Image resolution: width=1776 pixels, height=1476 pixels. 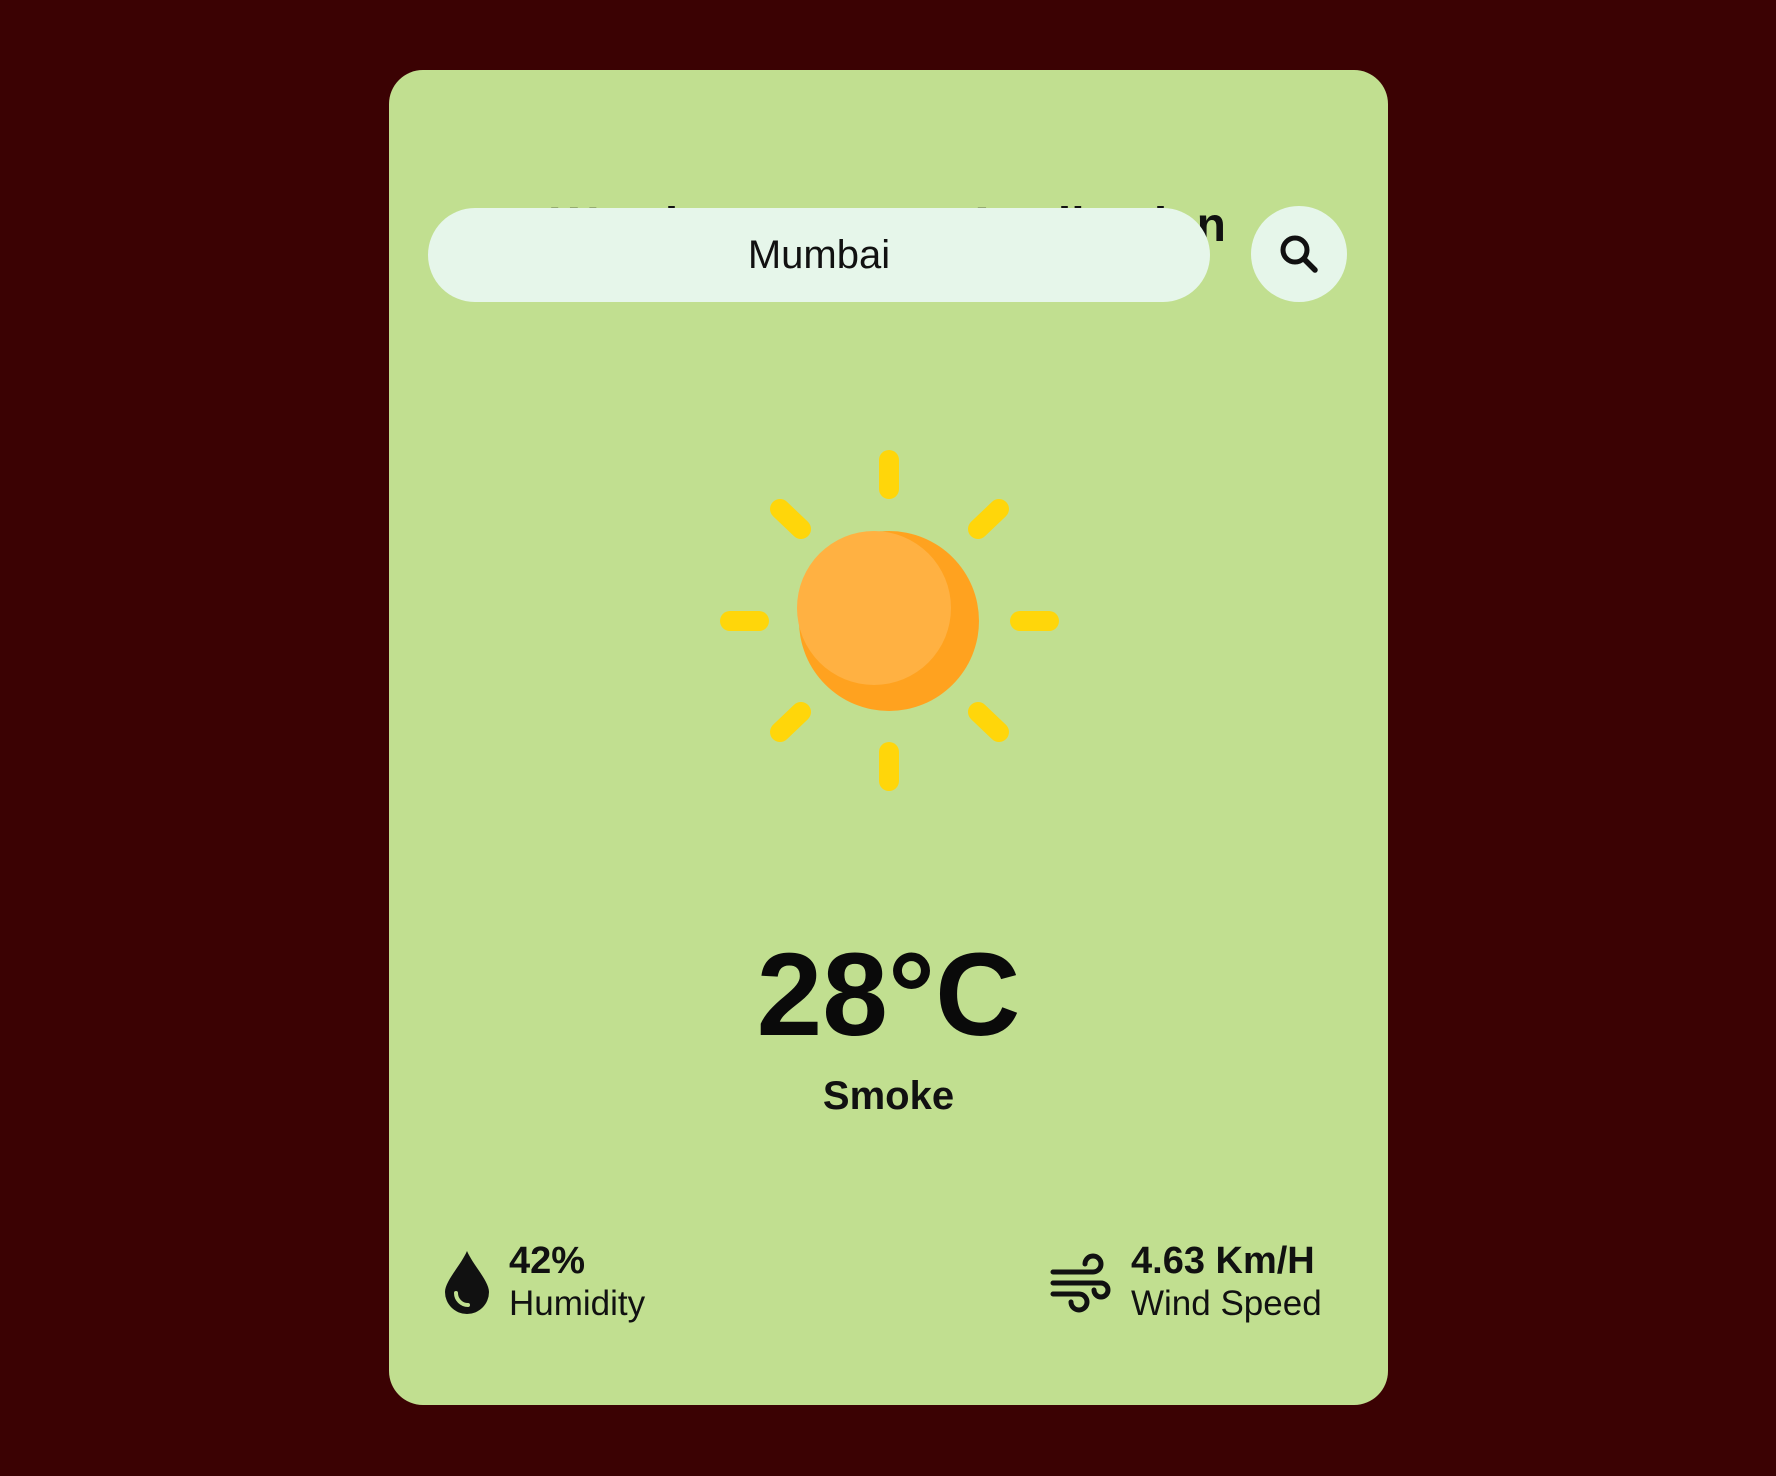 I want to click on wind-speed-label: Wind Speed, so click(x=1226, y=1303).